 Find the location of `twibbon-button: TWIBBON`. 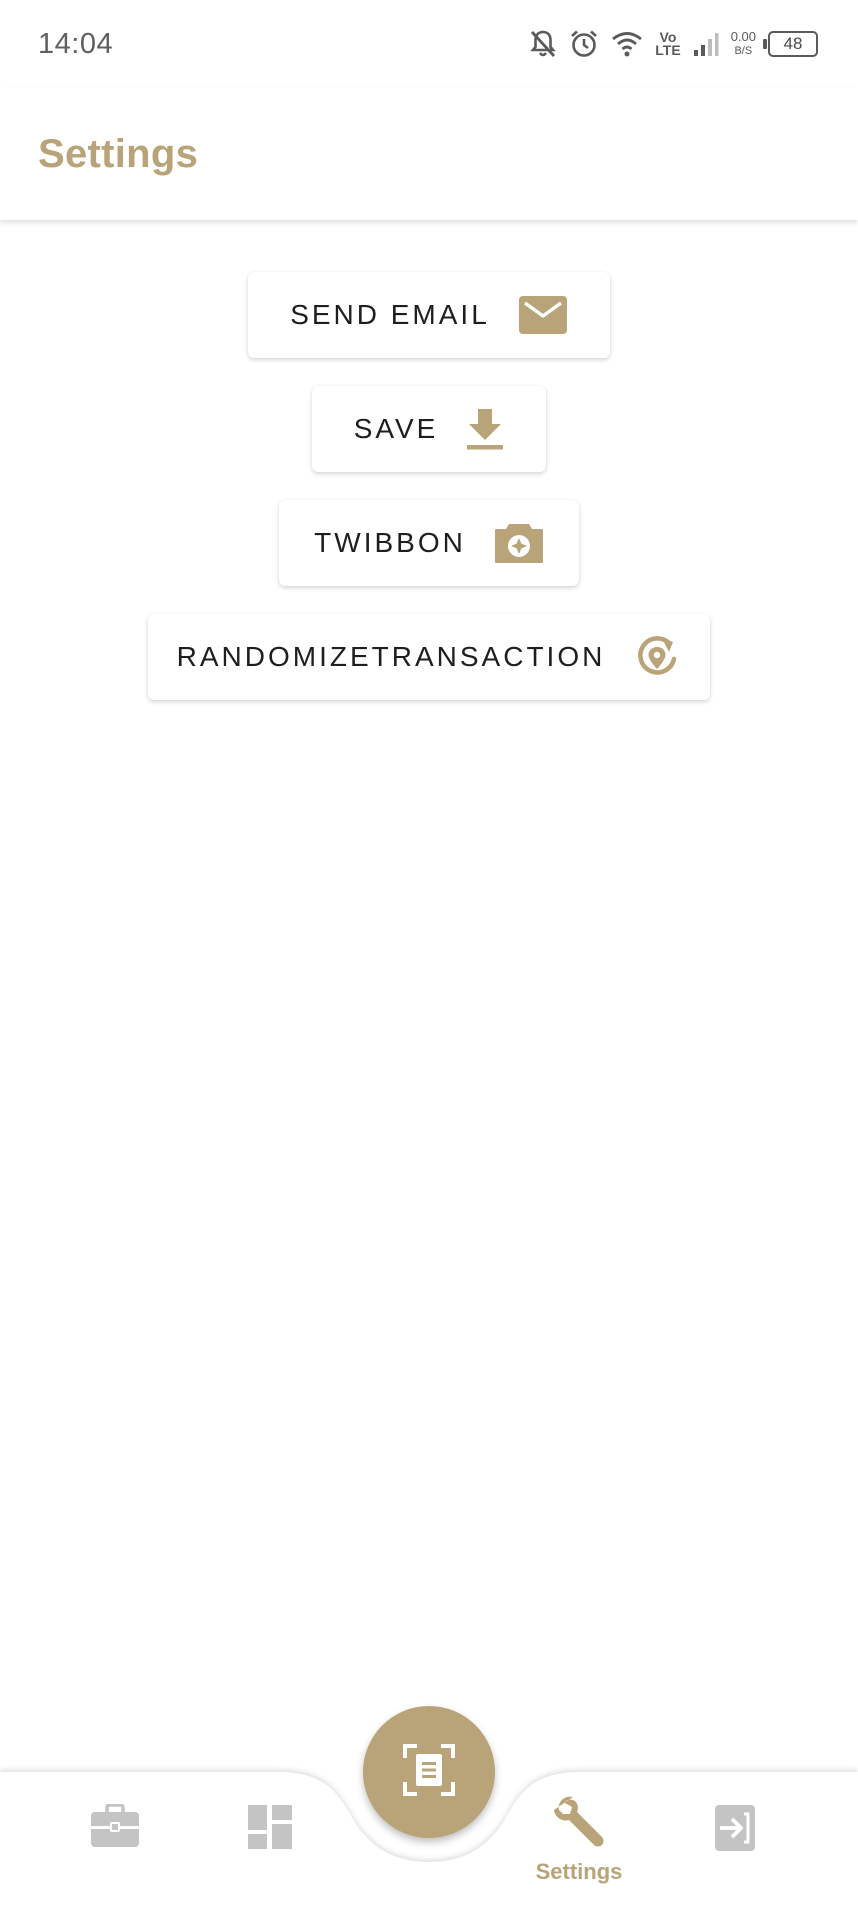

twibbon-button: TWIBBON is located at coordinates (429, 543).